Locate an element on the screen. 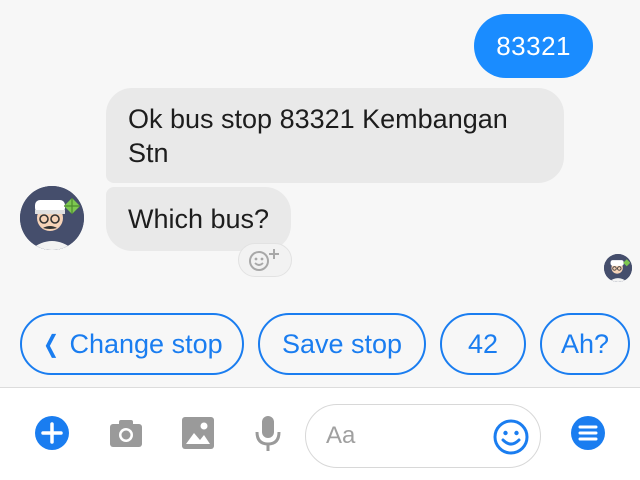 The image size is (640, 480). incoming-message: Which bus? is located at coordinates (199, 219).